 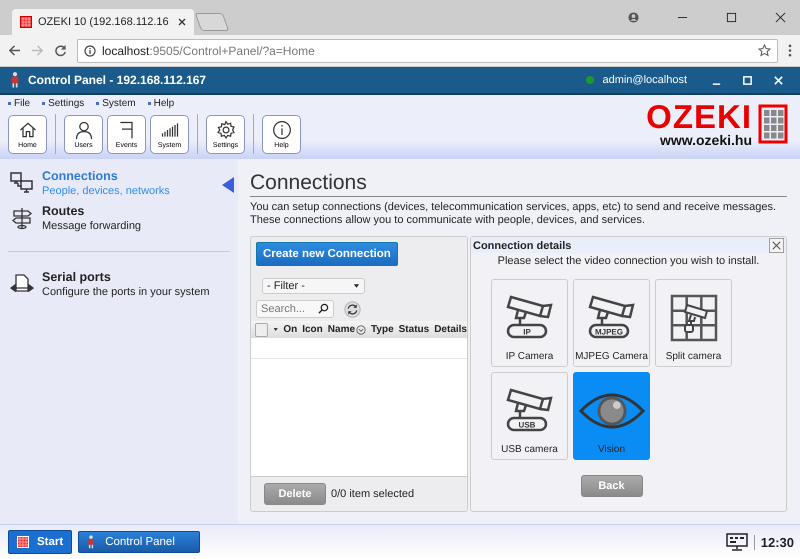 What do you see at coordinates (327, 254) in the screenshot?
I see `create-connection-button: Create new Connection` at bounding box center [327, 254].